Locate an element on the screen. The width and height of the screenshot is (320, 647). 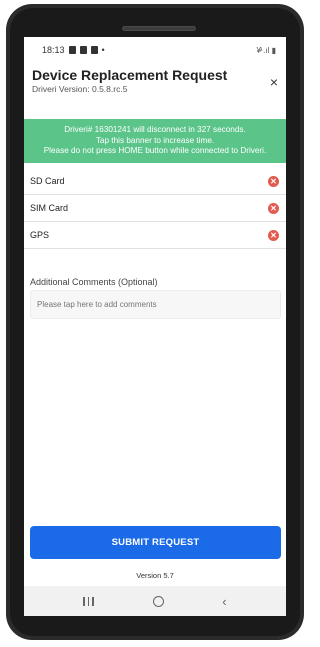
status-right-icons: ¥ͣ .ıl ▮ is located at coordinates (266, 50).